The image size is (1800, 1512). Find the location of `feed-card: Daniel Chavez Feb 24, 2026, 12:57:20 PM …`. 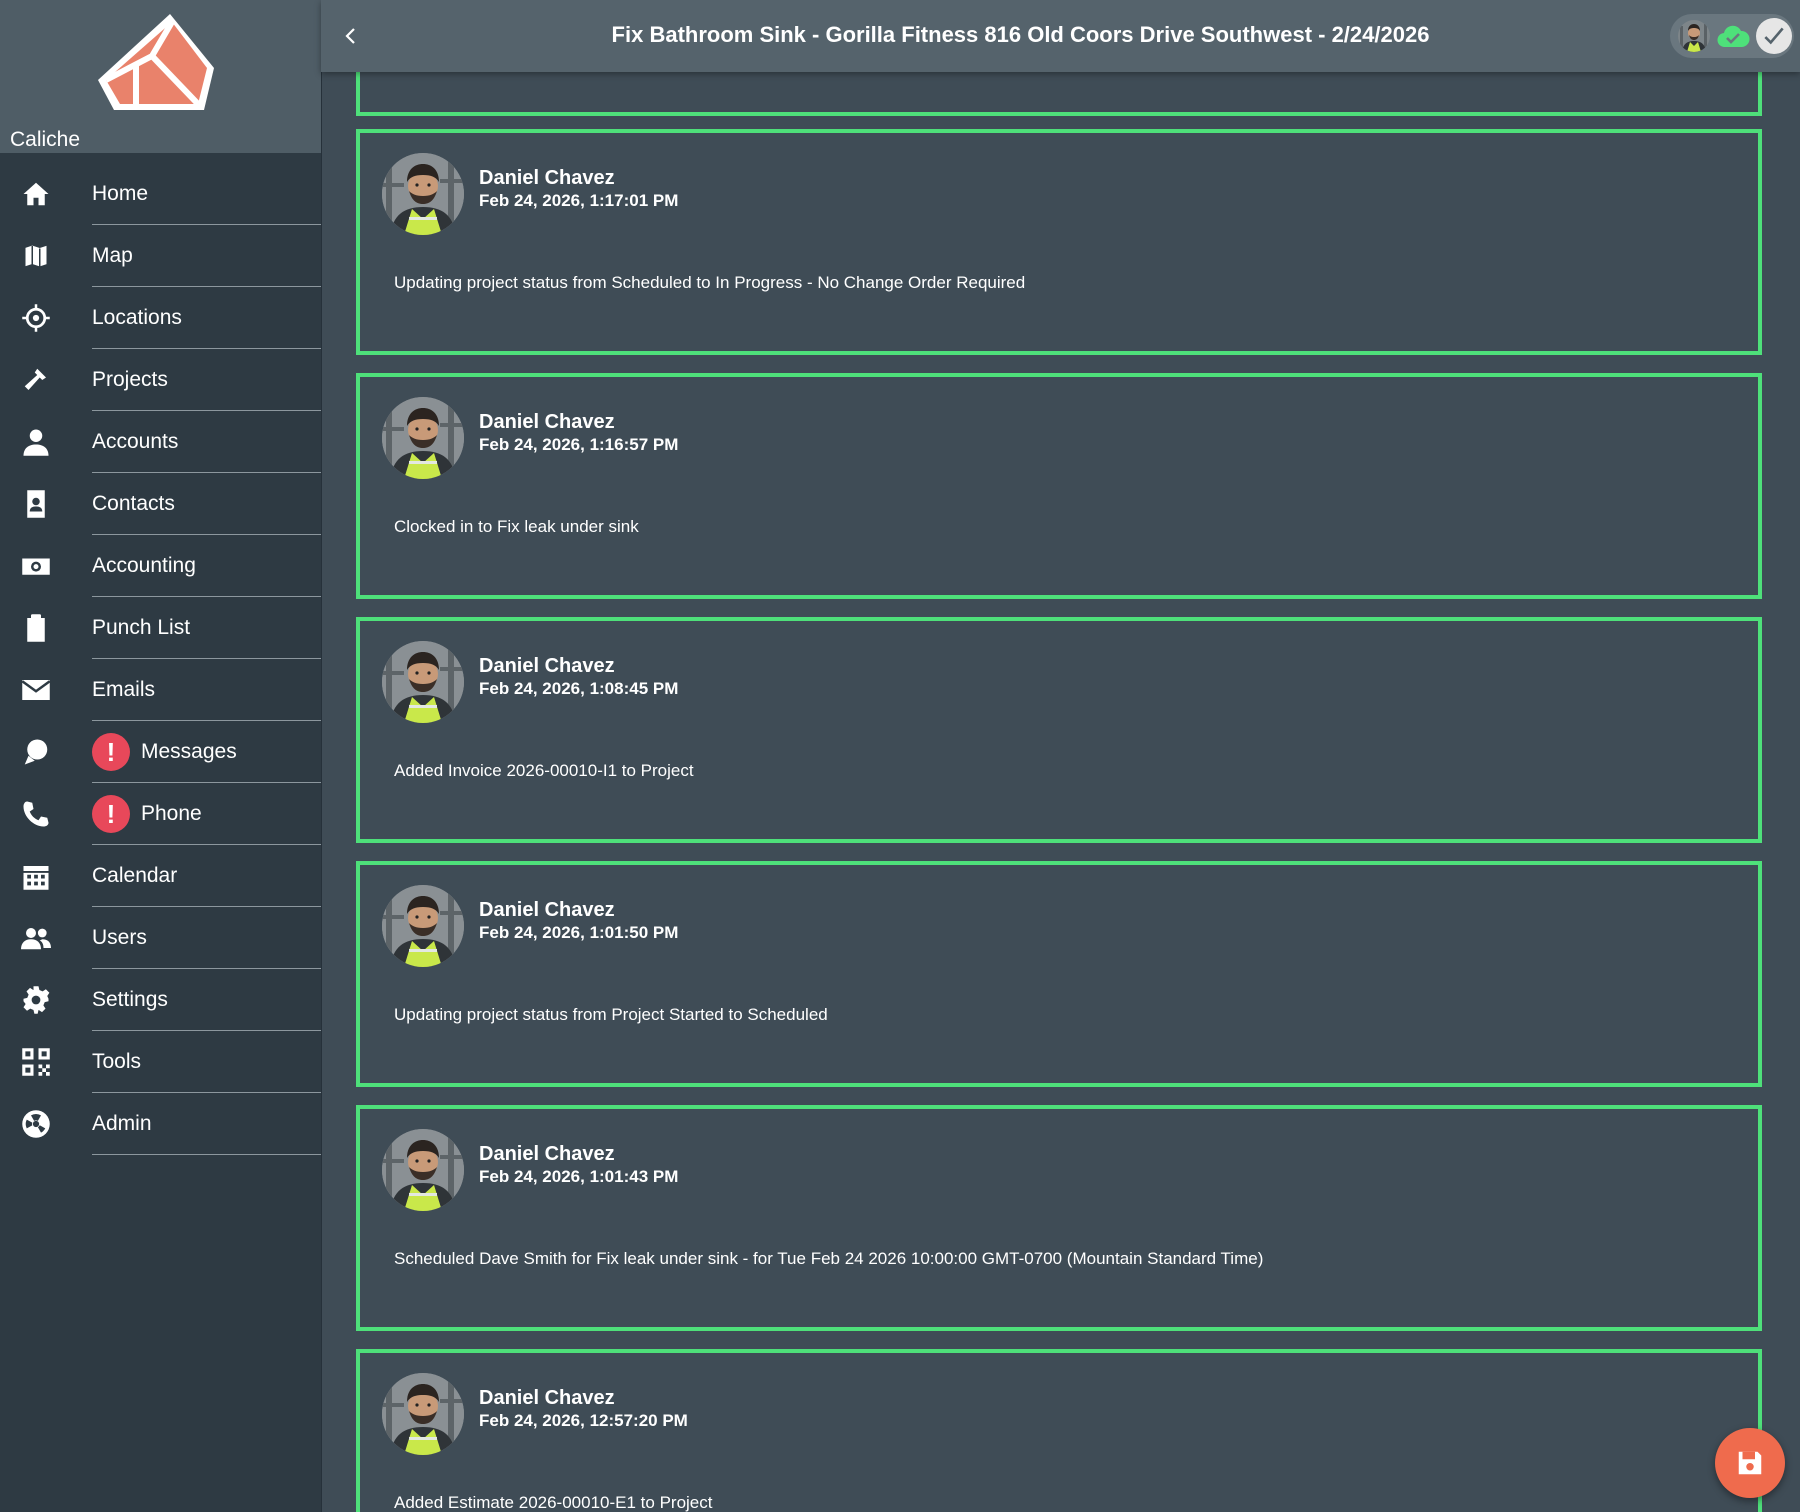

feed-card: Daniel Chavez Feb 24, 2026, 12:57:20 PM … is located at coordinates (1059, 1430).